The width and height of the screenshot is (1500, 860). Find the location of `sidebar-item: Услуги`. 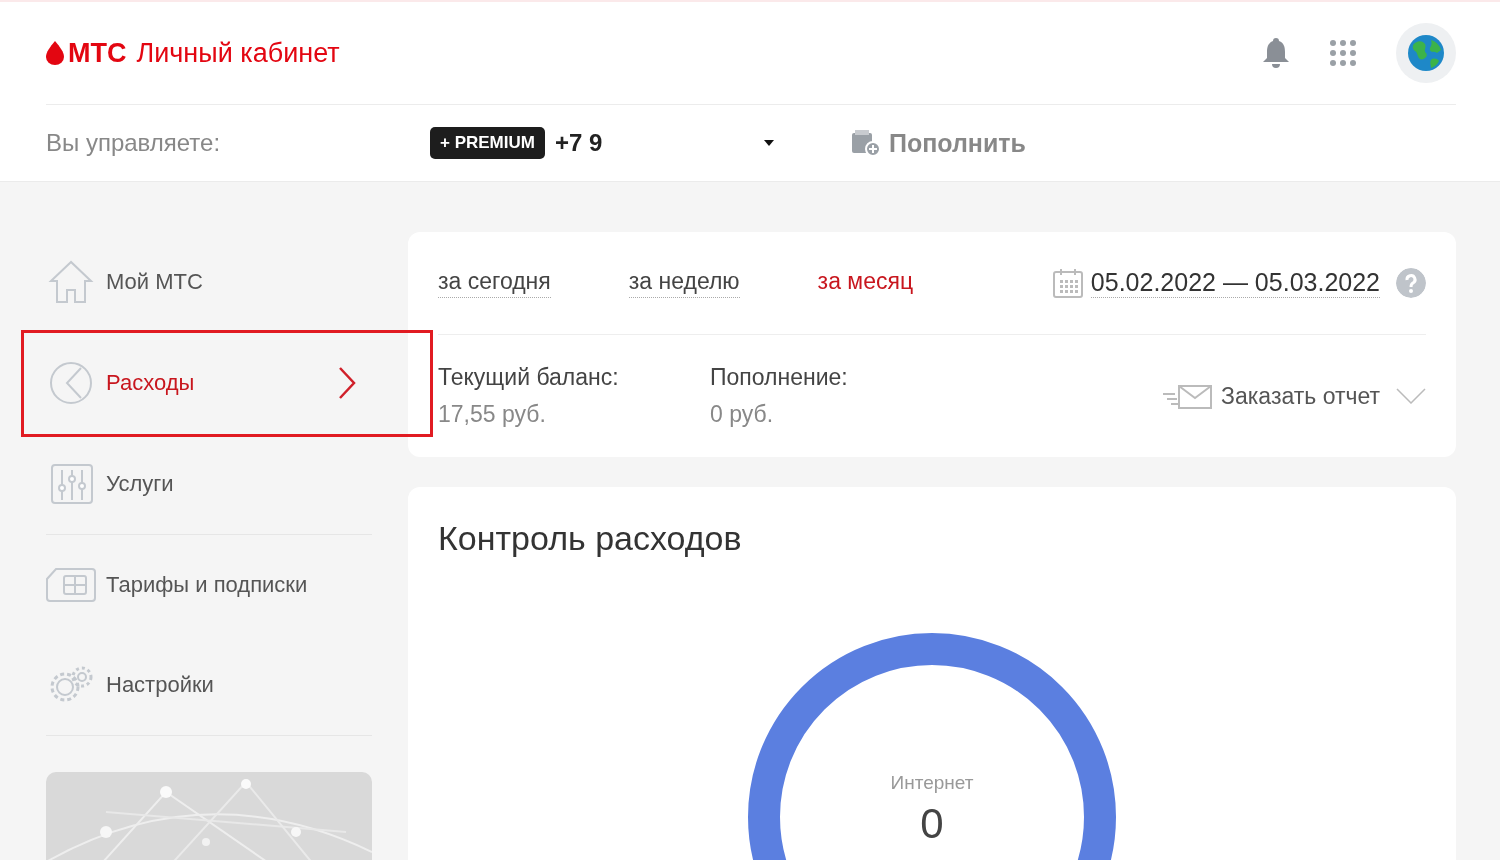

sidebar-item: Услуги is located at coordinates (209, 484).